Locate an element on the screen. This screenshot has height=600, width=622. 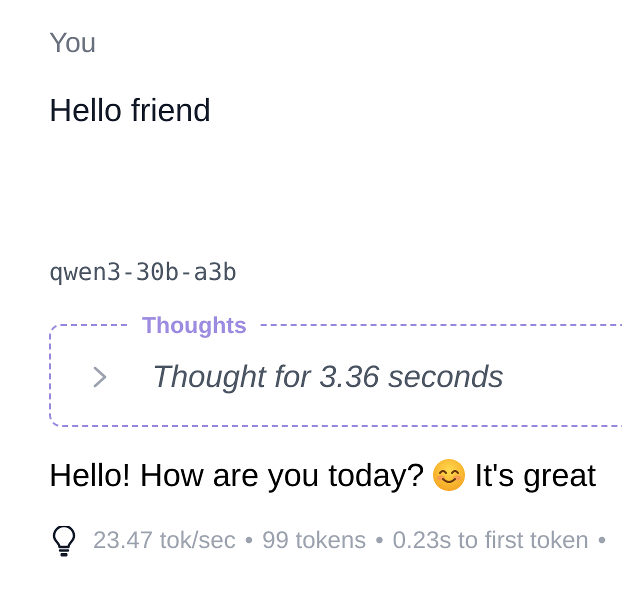
assistant-message-text: It's great is located at coordinates (535, 475).